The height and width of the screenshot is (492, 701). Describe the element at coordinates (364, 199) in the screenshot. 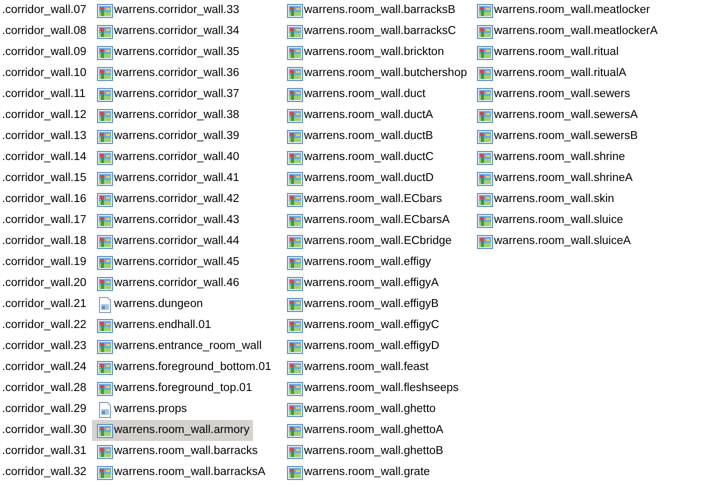

I see `file-item: warrens.room_wall.ECbars` at that location.